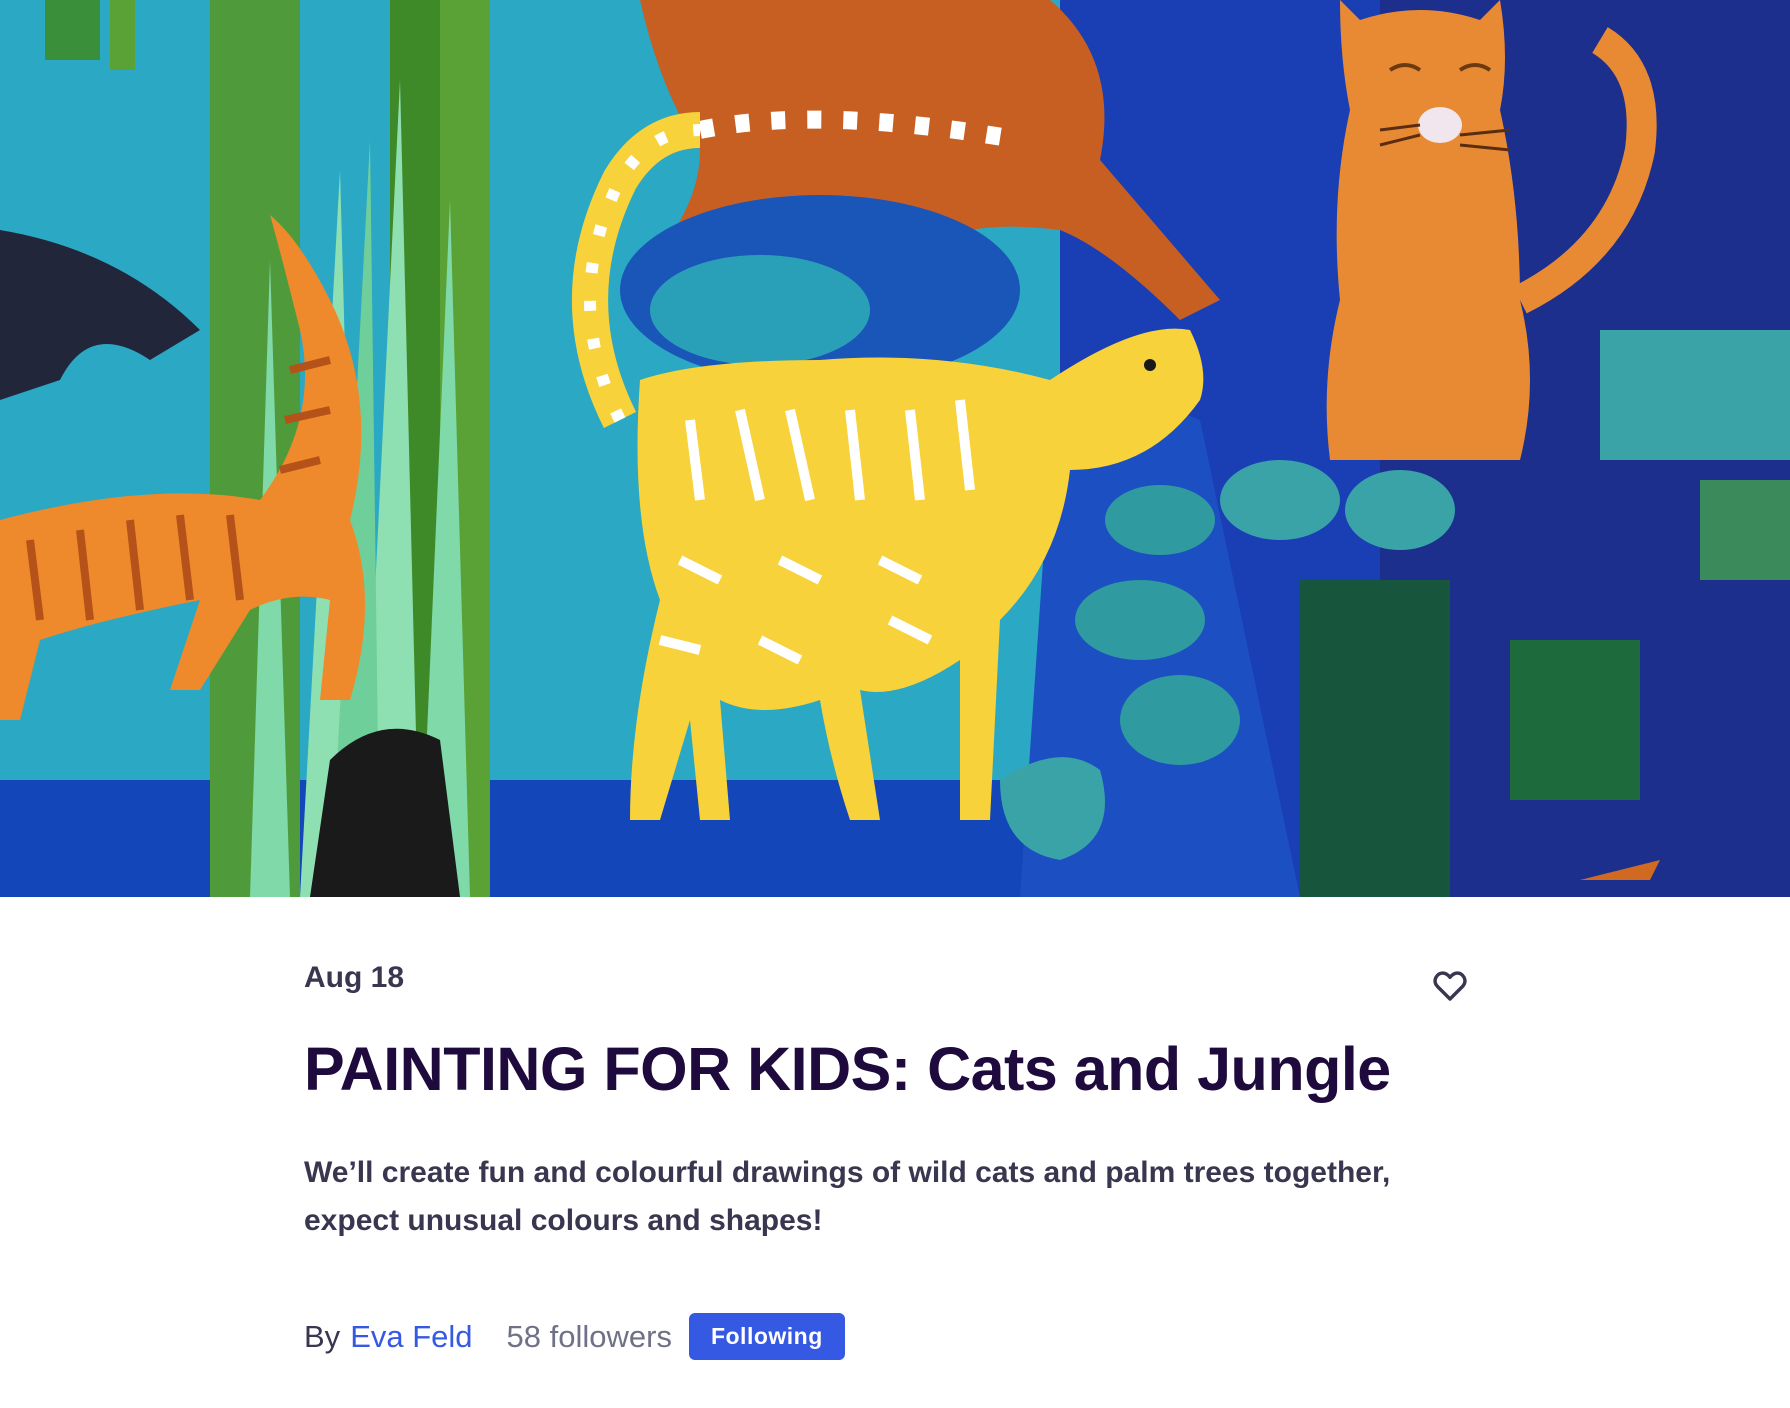 The height and width of the screenshot is (1408, 1790). Describe the element at coordinates (354, 977) in the screenshot. I see `event-date: Aug 18` at that location.